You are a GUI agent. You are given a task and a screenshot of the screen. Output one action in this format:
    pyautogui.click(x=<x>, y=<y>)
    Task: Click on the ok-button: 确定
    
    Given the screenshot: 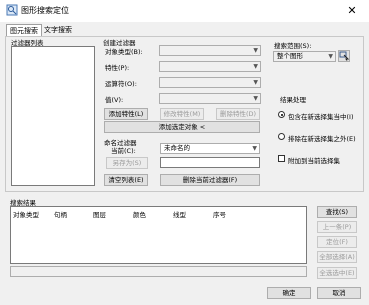 What is the action you would take?
    pyautogui.click(x=289, y=293)
    